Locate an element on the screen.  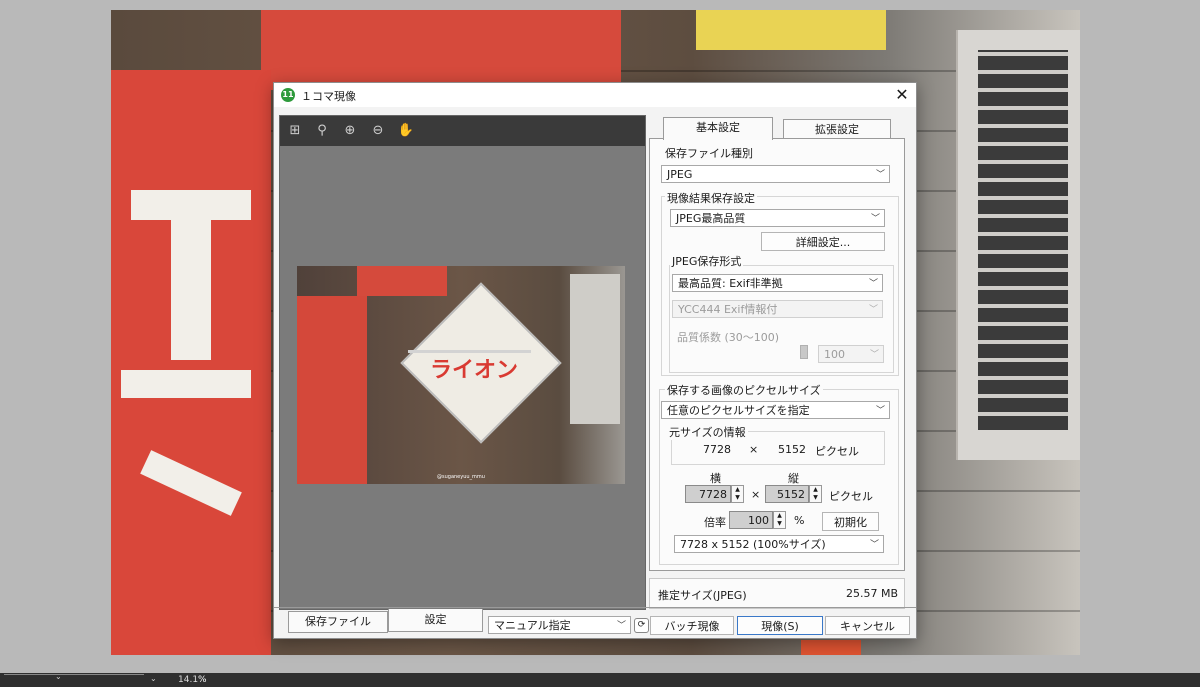
pixel-size-label: 保存する画像のピクセルサイズ is located at coordinates (744, 390).